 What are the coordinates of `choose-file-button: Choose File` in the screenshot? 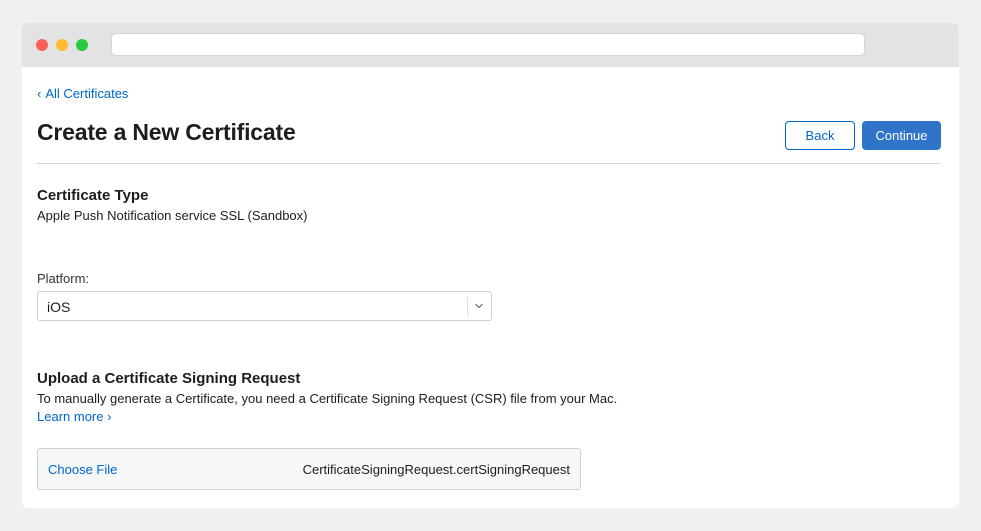 It's located at (82, 469).